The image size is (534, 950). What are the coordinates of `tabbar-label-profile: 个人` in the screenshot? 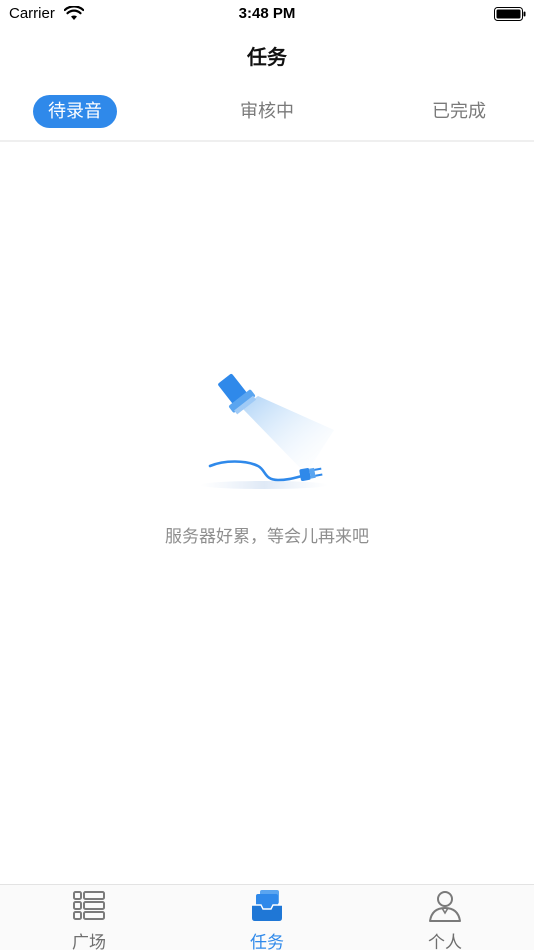 It's located at (445, 941).